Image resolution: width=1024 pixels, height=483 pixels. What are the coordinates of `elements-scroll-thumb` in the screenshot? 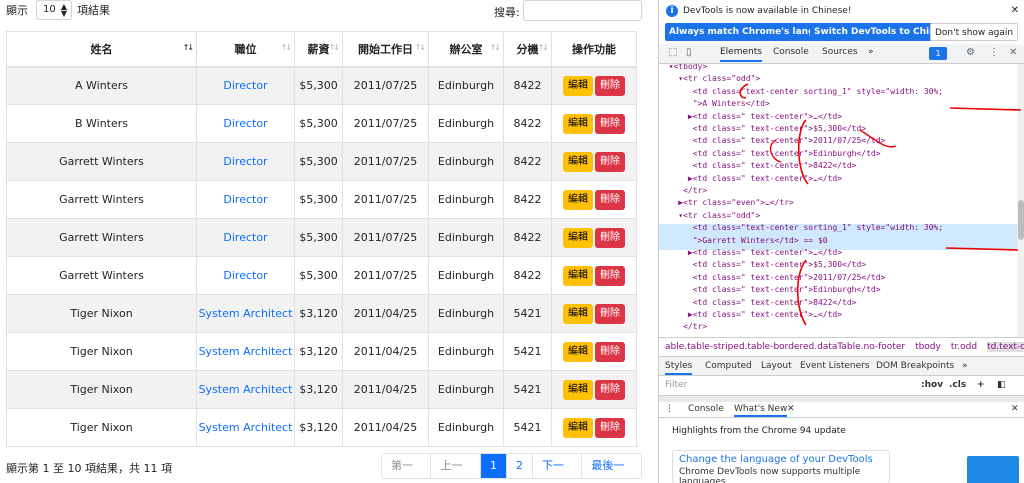 It's located at (1021, 220).